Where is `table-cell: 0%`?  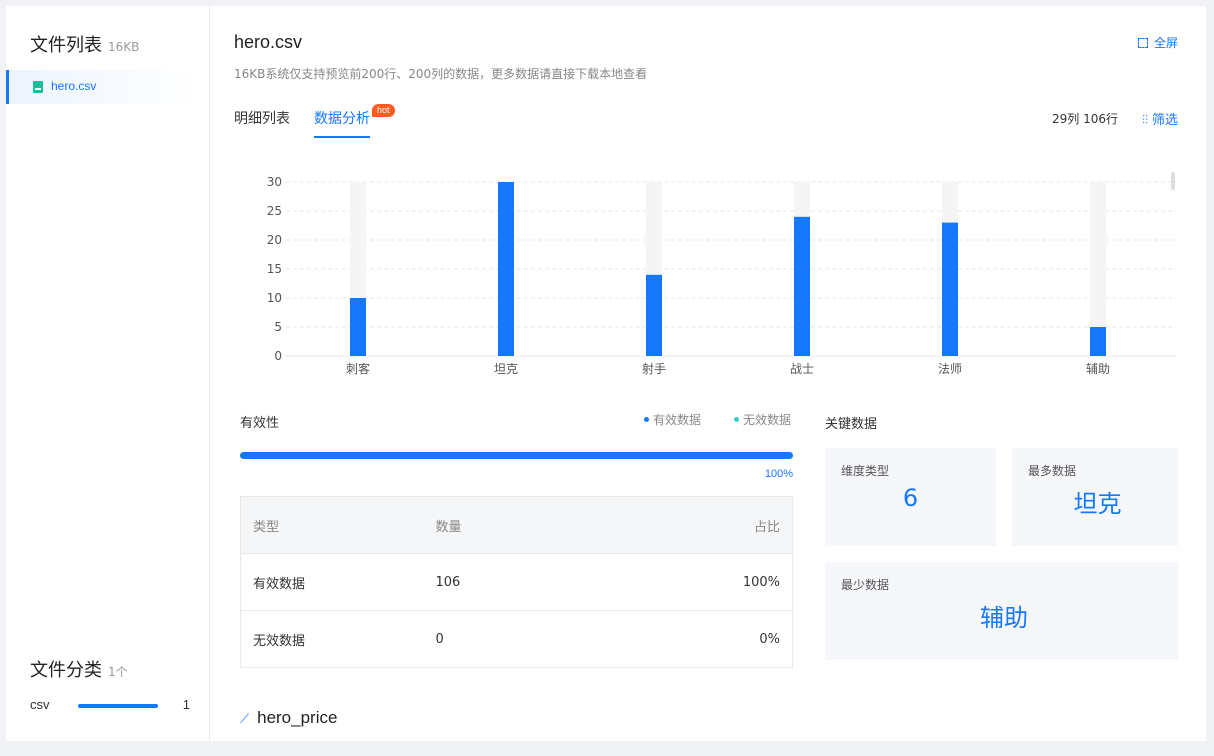 table-cell: 0% is located at coordinates (690, 639).